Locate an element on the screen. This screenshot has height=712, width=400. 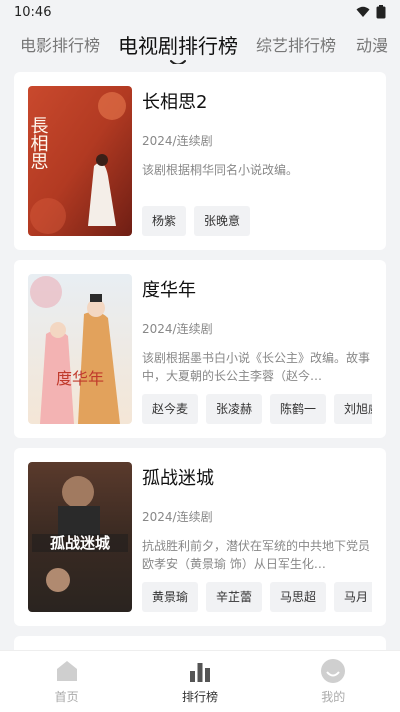
actor-tags: 黄景瑜 辛芷蕾 马思超 马月 is located at coordinates (257, 597).